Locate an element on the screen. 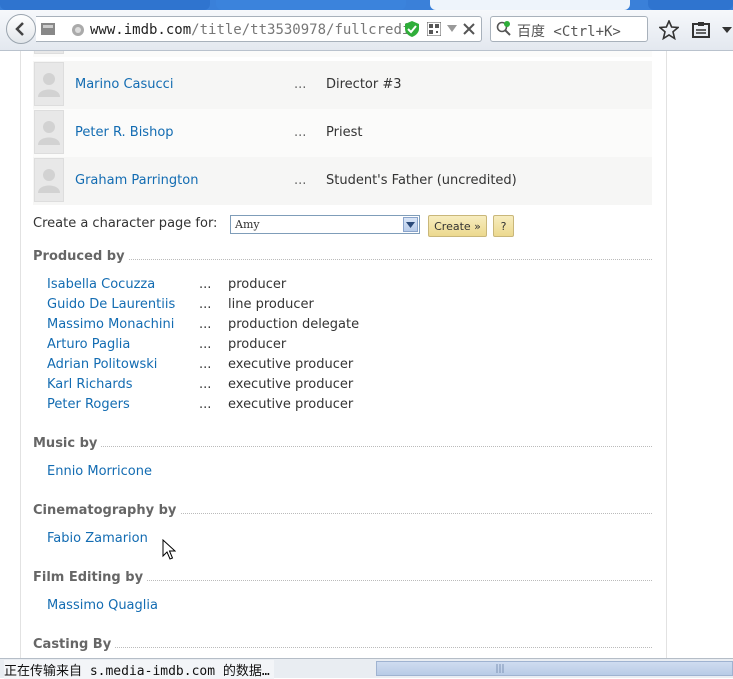  producer-role: line producer is located at coordinates (271, 304).